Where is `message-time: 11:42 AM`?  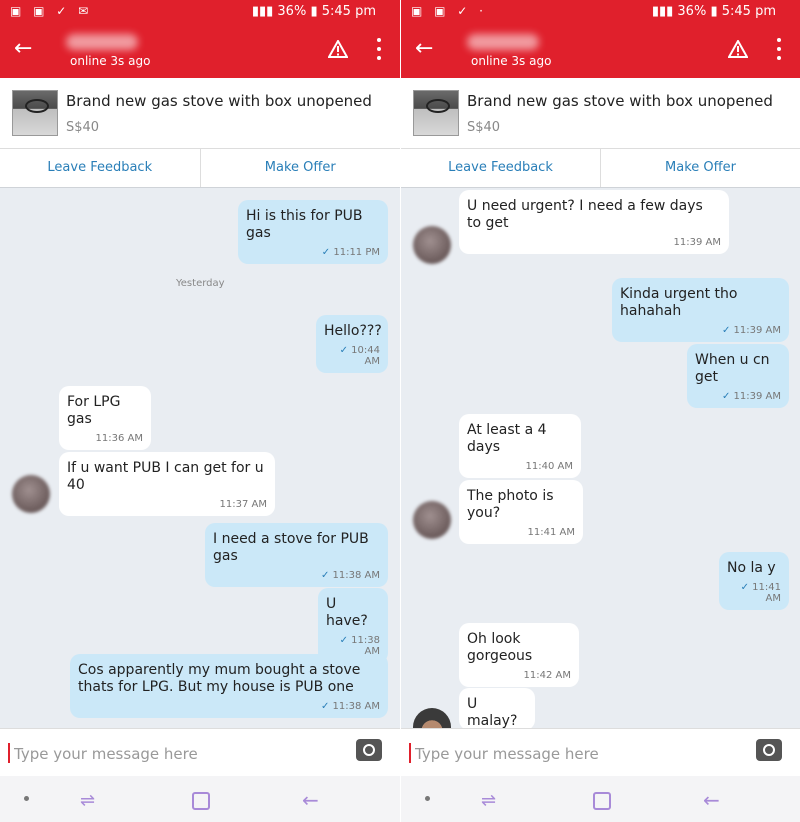 message-time: 11:42 AM is located at coordinates (547, 675).